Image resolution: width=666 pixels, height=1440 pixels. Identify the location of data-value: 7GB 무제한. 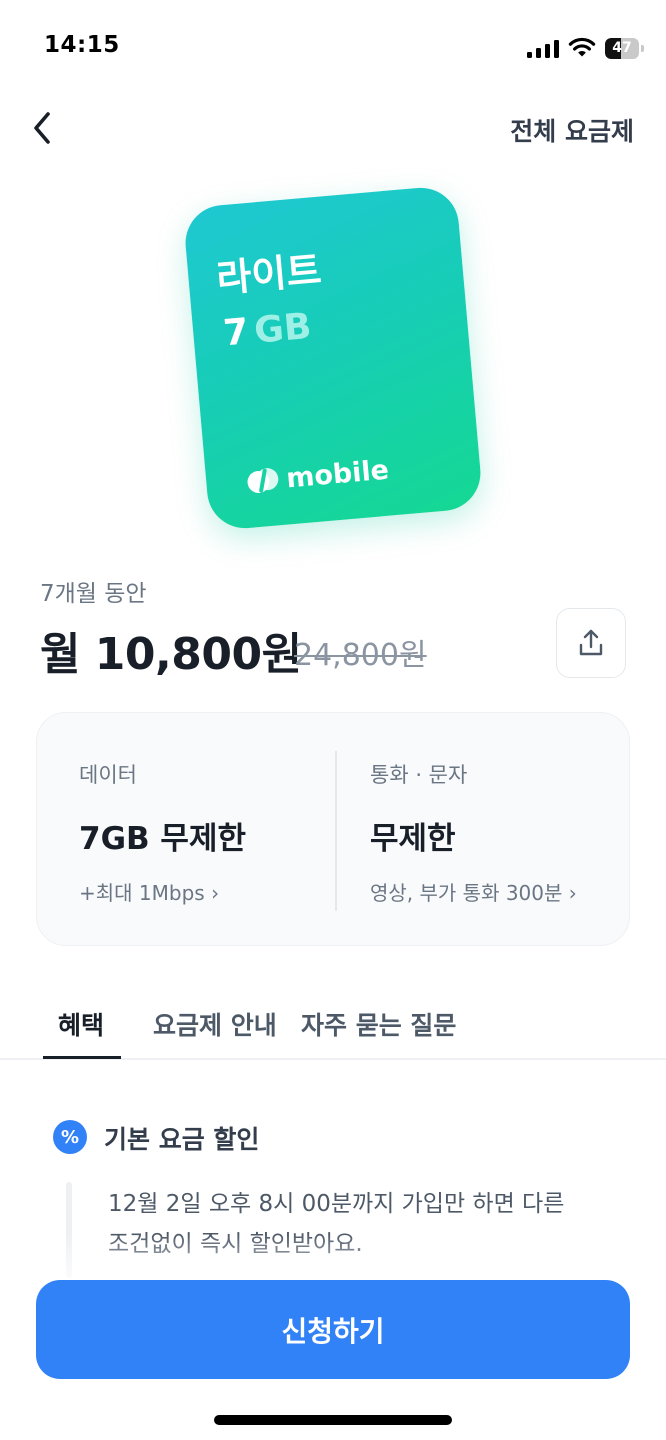
(162, 839).